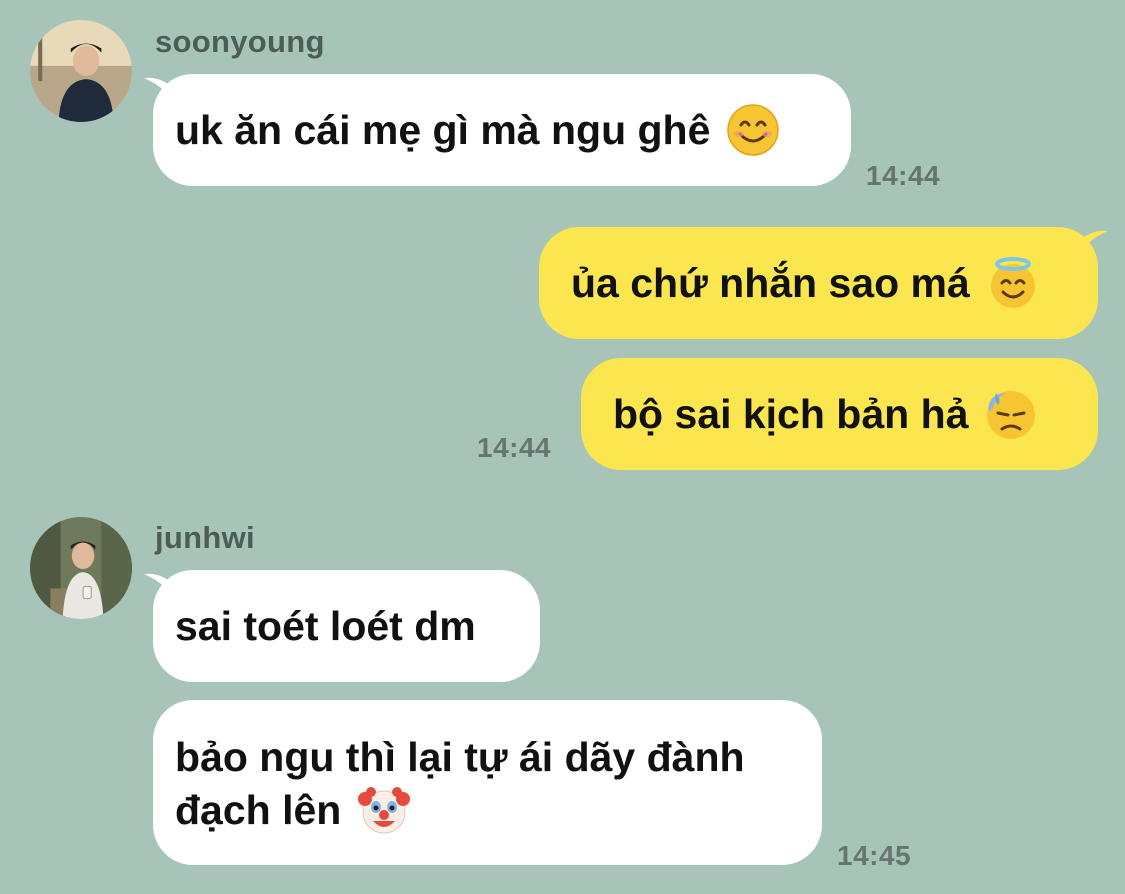 The image size is (1125, 894). I want to click on avatar-soonyoung, so click(81, 71).